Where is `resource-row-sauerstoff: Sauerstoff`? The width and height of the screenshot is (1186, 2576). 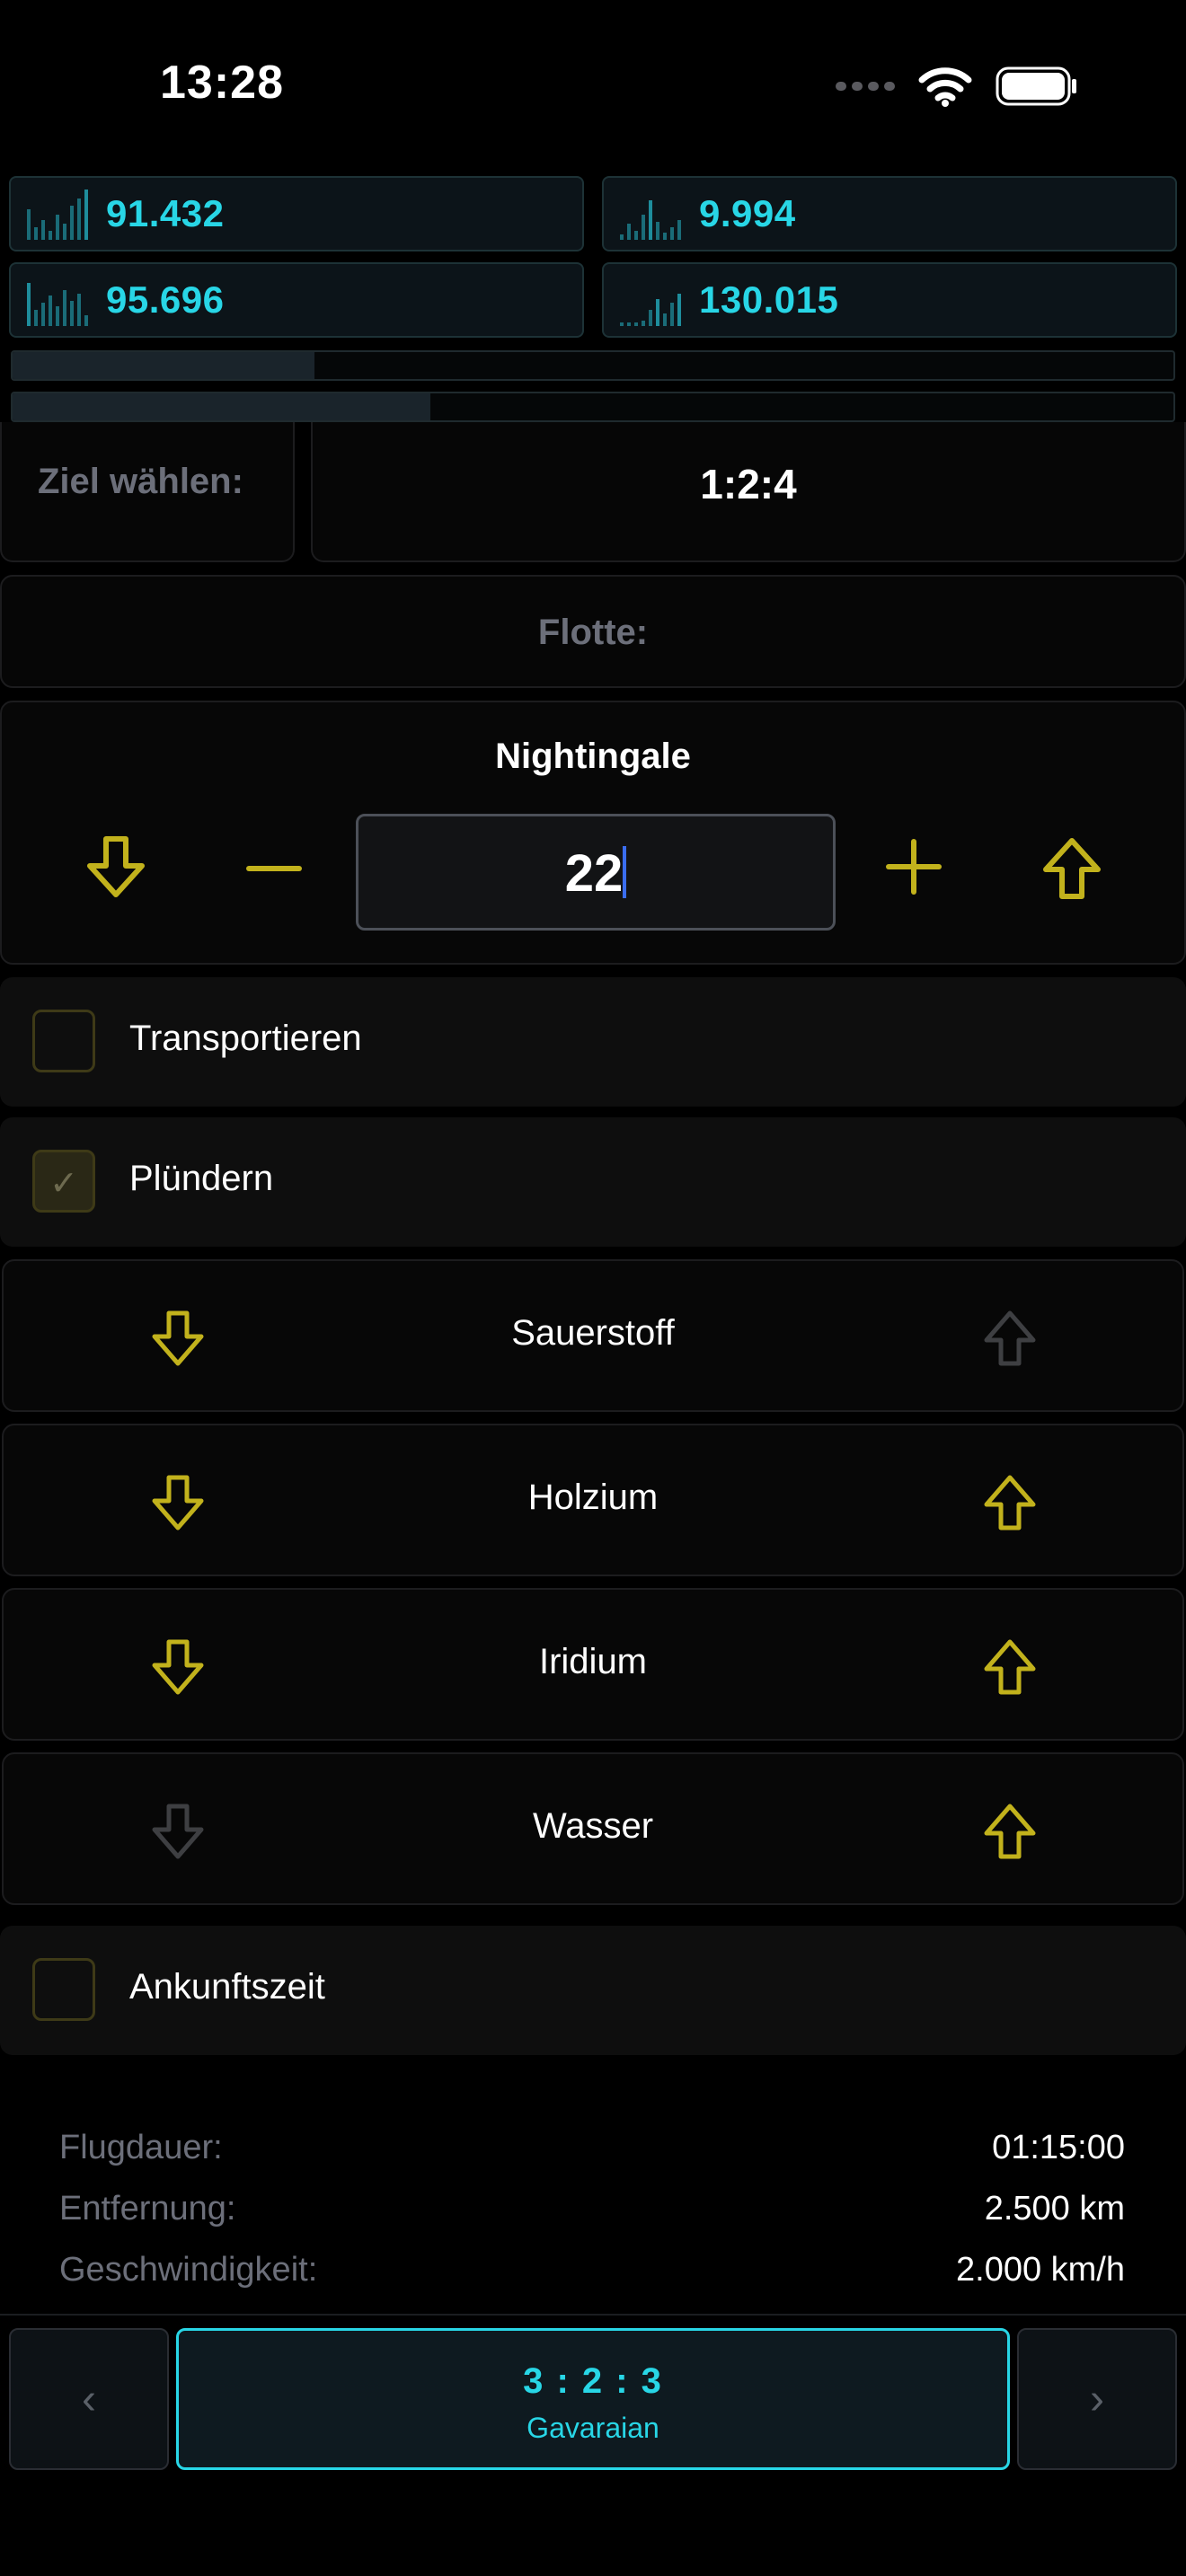
resource-row-sauerstoff: Sauerstoff is located at coordinates (593, 1335).